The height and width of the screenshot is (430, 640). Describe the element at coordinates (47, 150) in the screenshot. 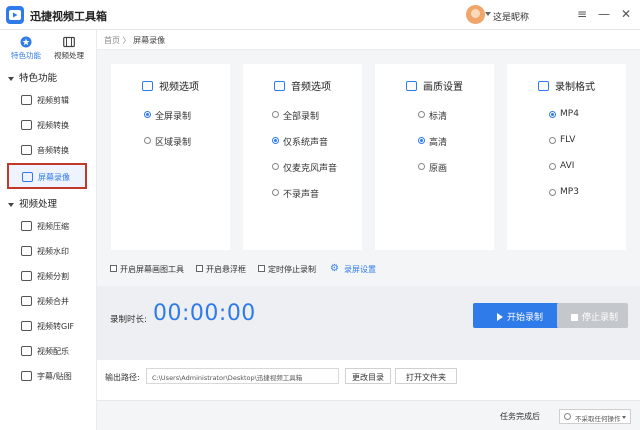

I see `sidebar-item-audio-convert: 音频转换` at that location.